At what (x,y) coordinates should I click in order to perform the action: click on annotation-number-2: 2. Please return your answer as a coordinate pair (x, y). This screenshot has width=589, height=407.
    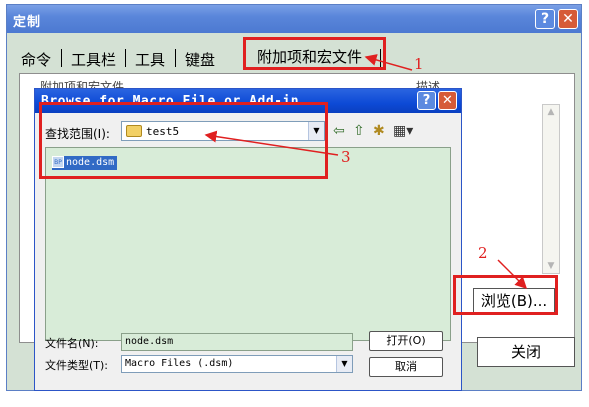
    Looking at the image, I should click on (483, 253).